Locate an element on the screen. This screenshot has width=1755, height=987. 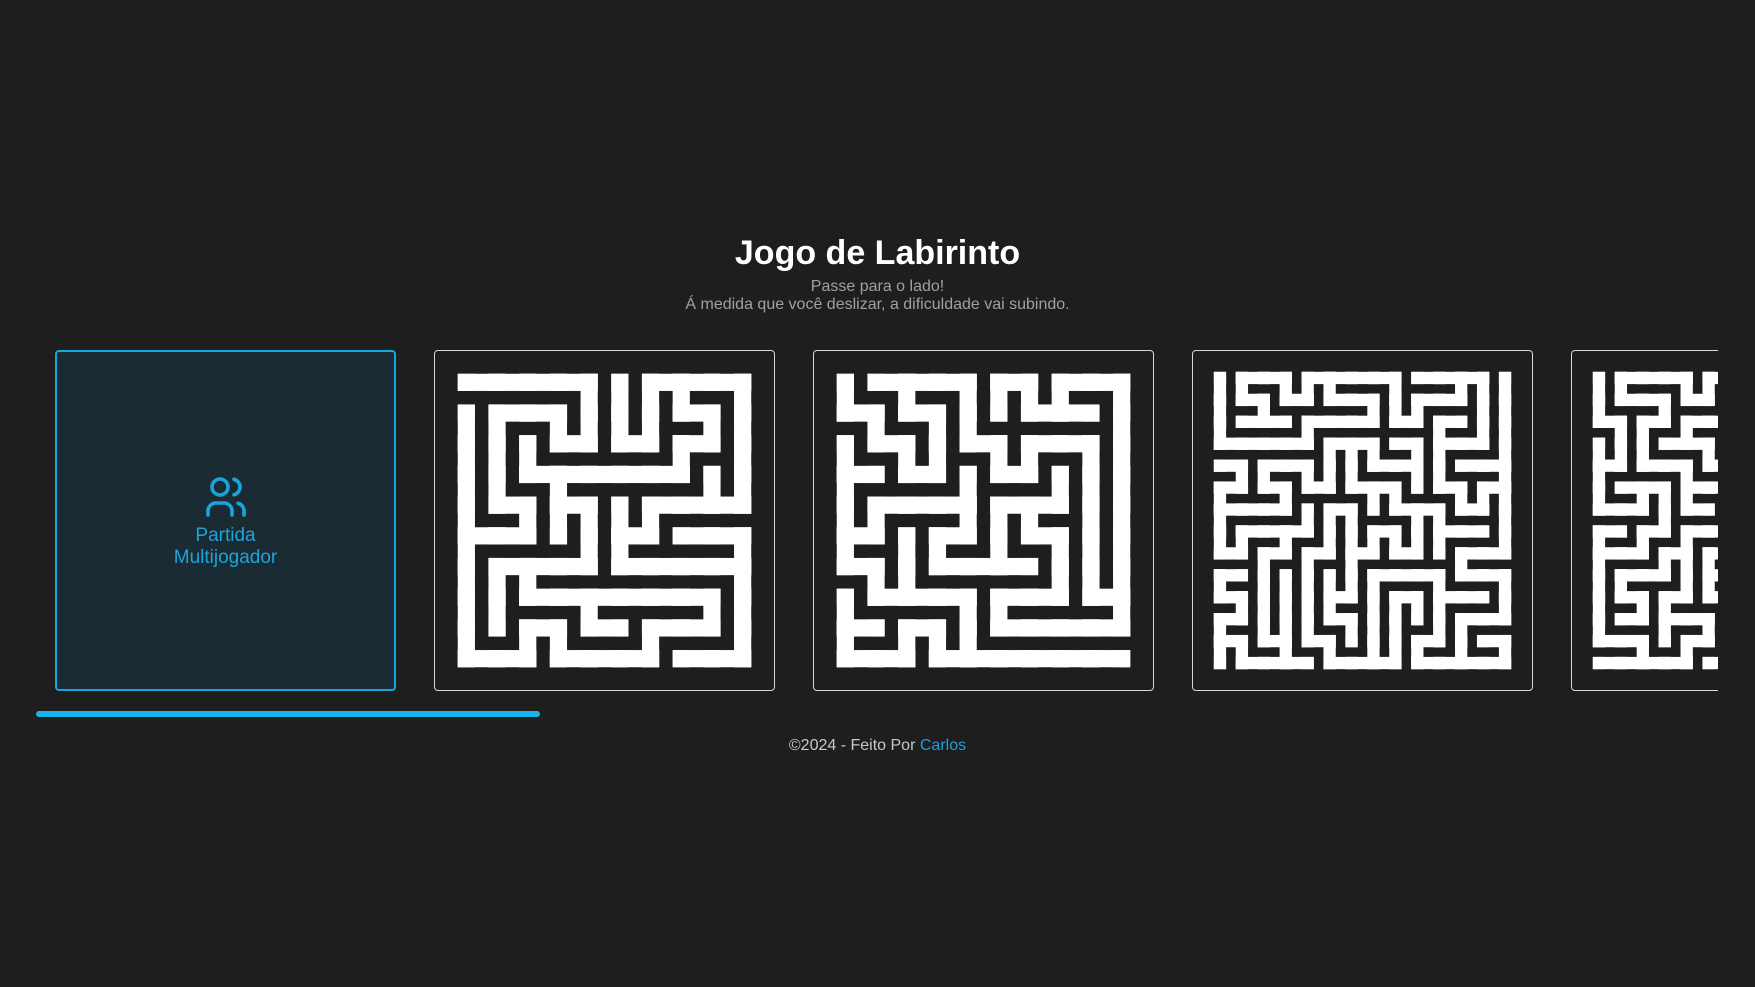
footer-copyright: ©2024 - Feito Por is located at coordinates (854, 745).